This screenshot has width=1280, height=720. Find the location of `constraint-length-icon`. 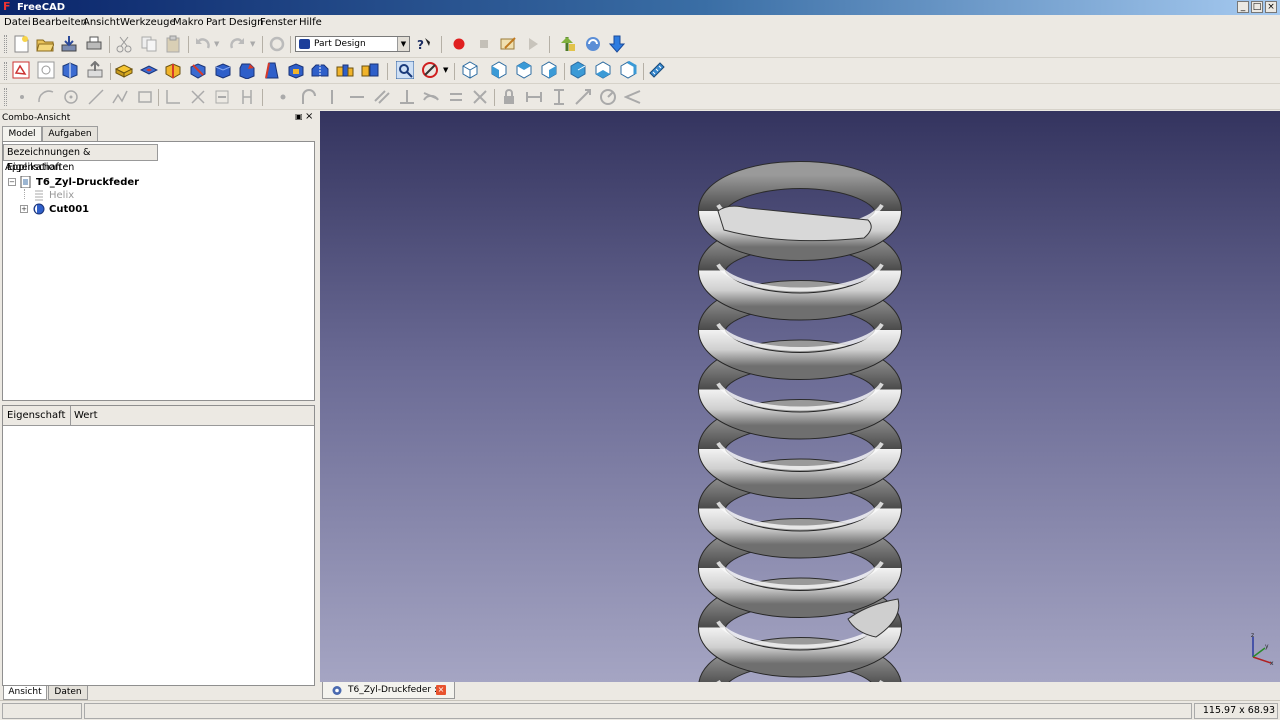

constraint-length-icon is located at coordinates (583, 97).